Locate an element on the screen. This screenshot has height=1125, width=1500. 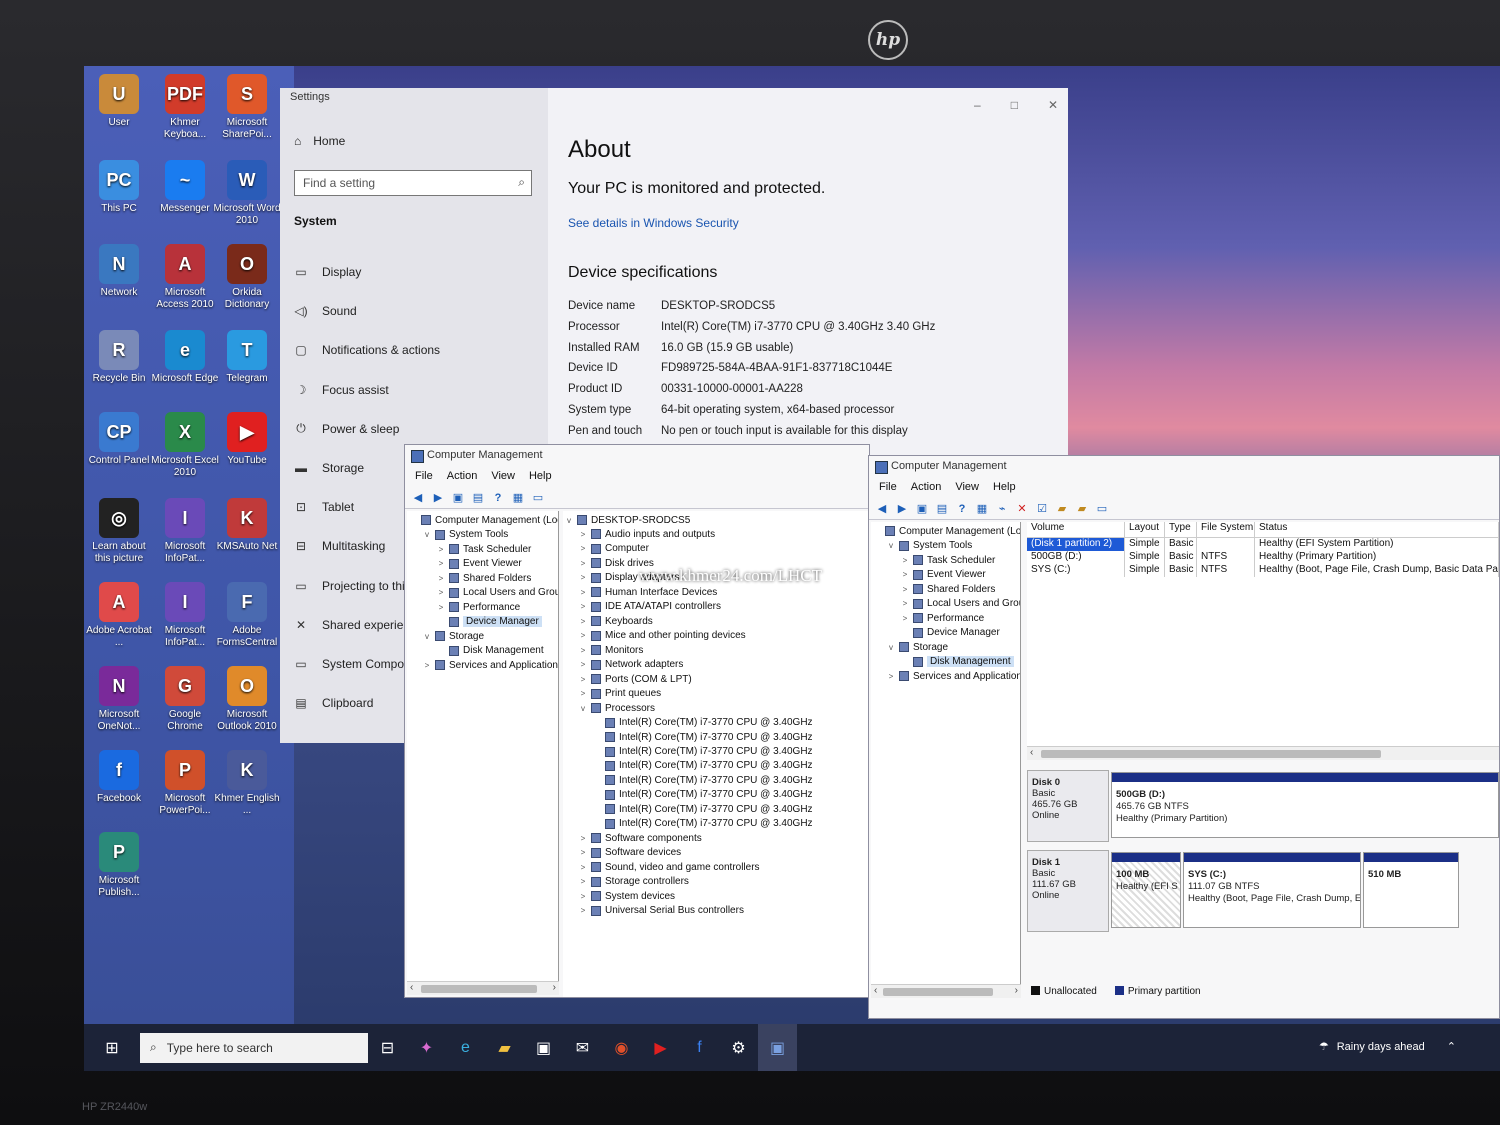
tree-node: > Universal Serial Bus controllers is located at coordinates (661, 911).